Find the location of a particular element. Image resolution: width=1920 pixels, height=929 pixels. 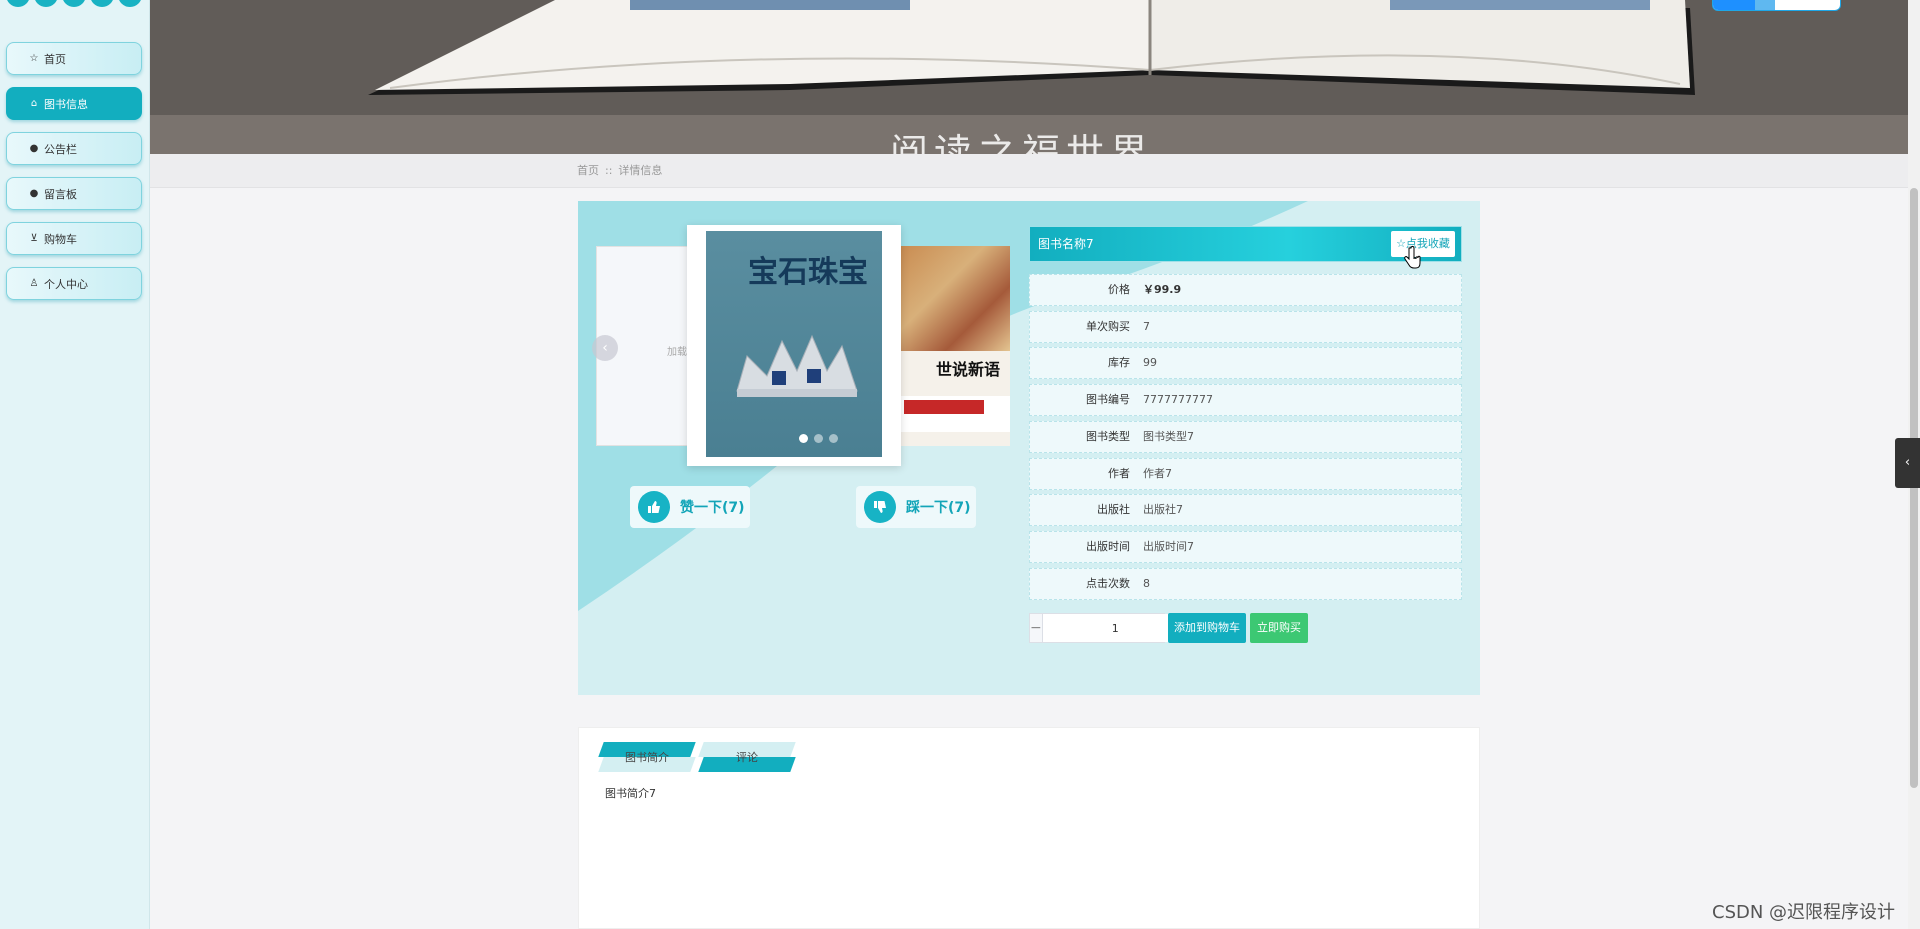

side-panel-toggle: ‹ is located at coordinates (1907, 463).